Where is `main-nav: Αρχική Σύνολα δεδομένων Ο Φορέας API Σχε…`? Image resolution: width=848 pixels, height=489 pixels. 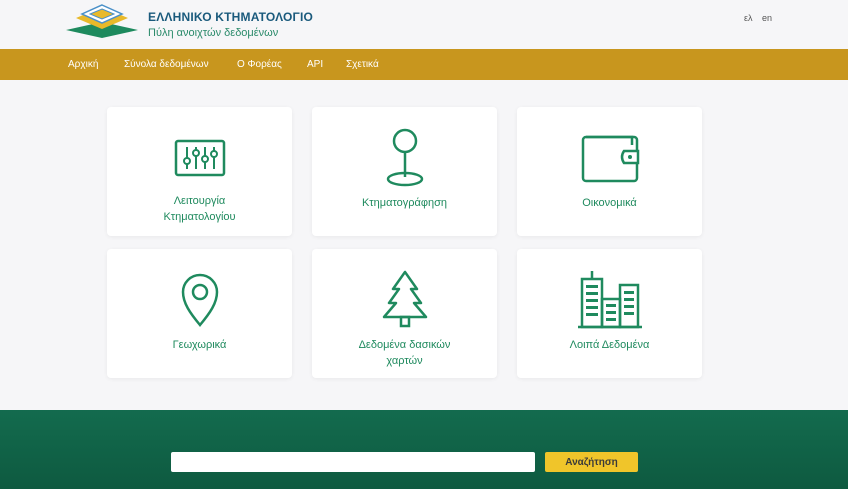
main-nav: Αρχική Σύνολα δεδομένων Ο Φορέας API Σχε… is located at coordinates (424, 64).